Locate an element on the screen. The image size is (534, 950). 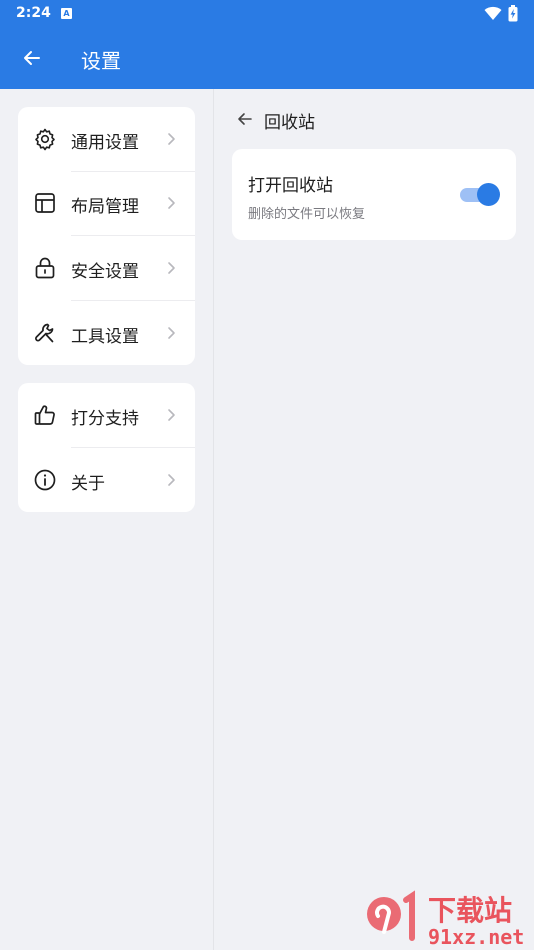
lock-icon is located at coordinates (45, 268).